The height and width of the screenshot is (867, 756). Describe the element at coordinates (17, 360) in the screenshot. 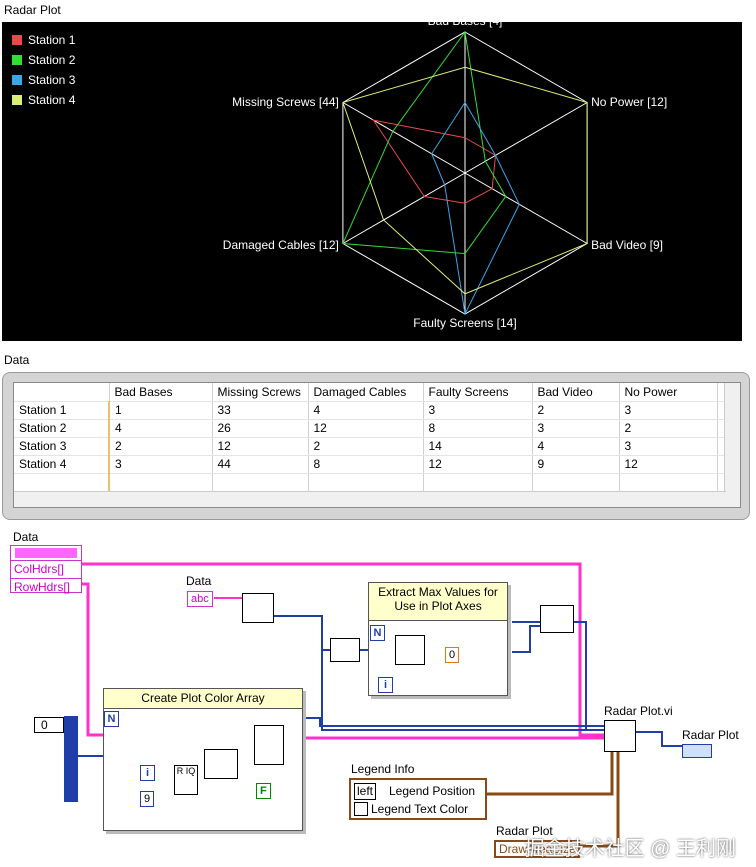

I see `data-table-title: Data` at that location.